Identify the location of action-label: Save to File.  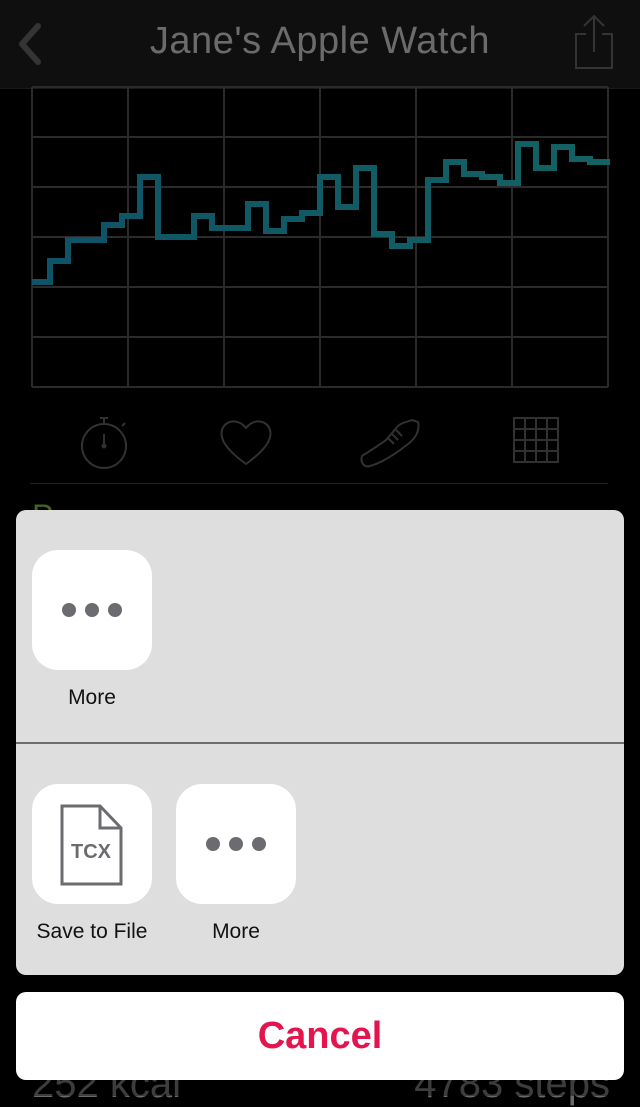
(92, 931).